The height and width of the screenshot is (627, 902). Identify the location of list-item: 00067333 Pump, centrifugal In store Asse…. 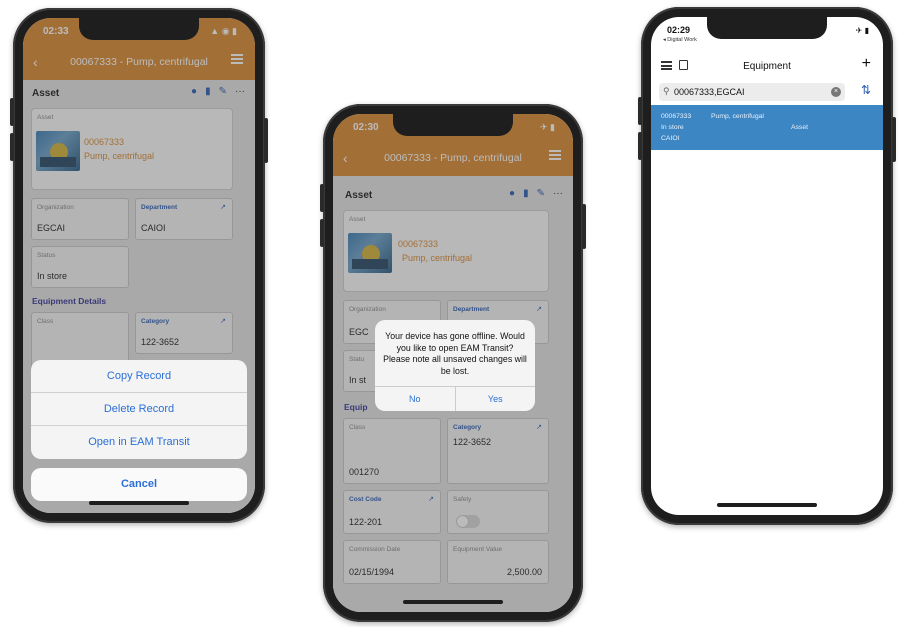
(767, 127).